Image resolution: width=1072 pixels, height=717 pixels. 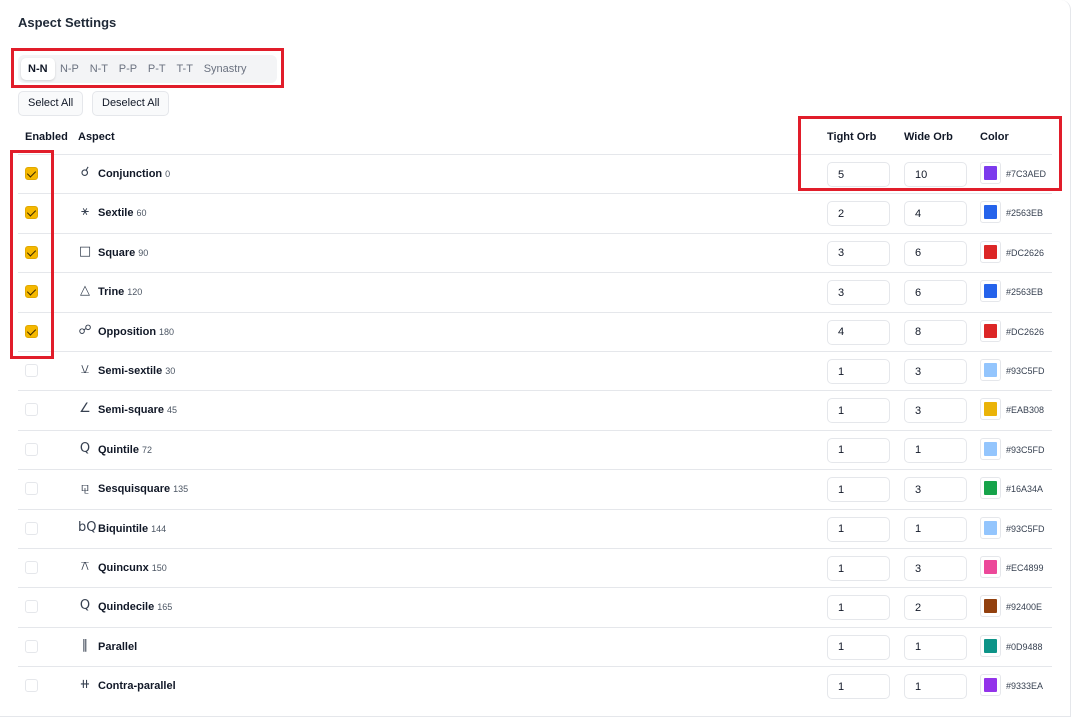 I want to click on conjunction-icon: ☌, so click(x=85, y=172).